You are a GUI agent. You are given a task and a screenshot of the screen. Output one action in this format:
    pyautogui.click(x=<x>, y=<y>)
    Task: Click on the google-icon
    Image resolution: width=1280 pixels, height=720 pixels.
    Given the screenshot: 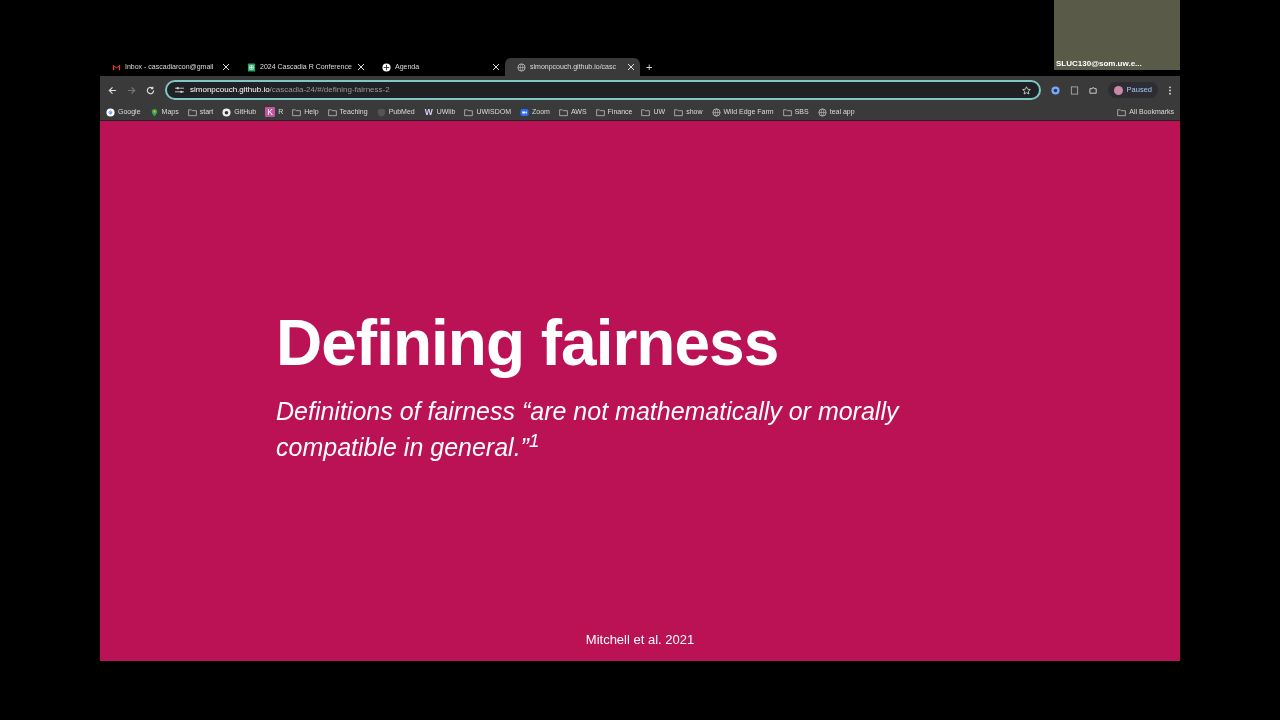 What is the action you would take?
    pyautogui.click(x=110, y=112)
    